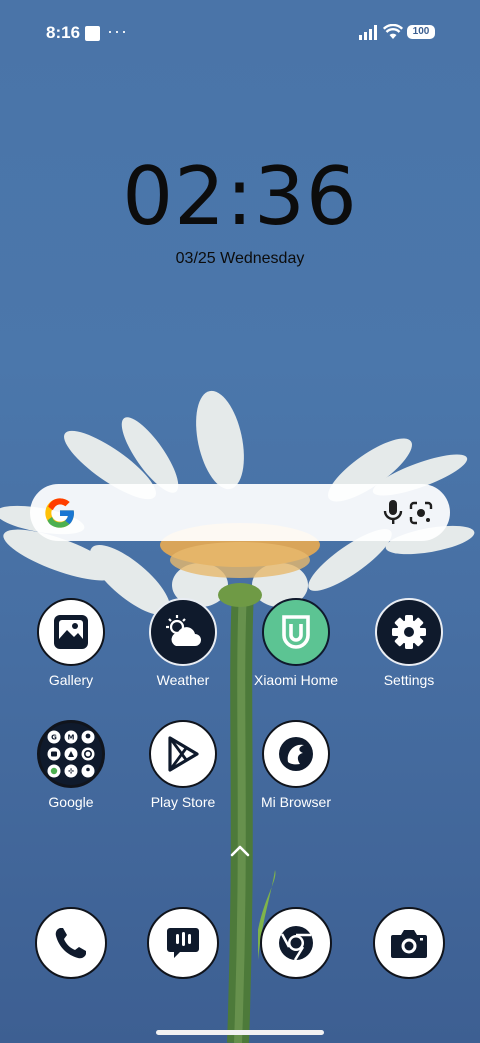 This screenshot has height=1043, width=480. I want to click on battery-icon: 100, so click(421, 32).